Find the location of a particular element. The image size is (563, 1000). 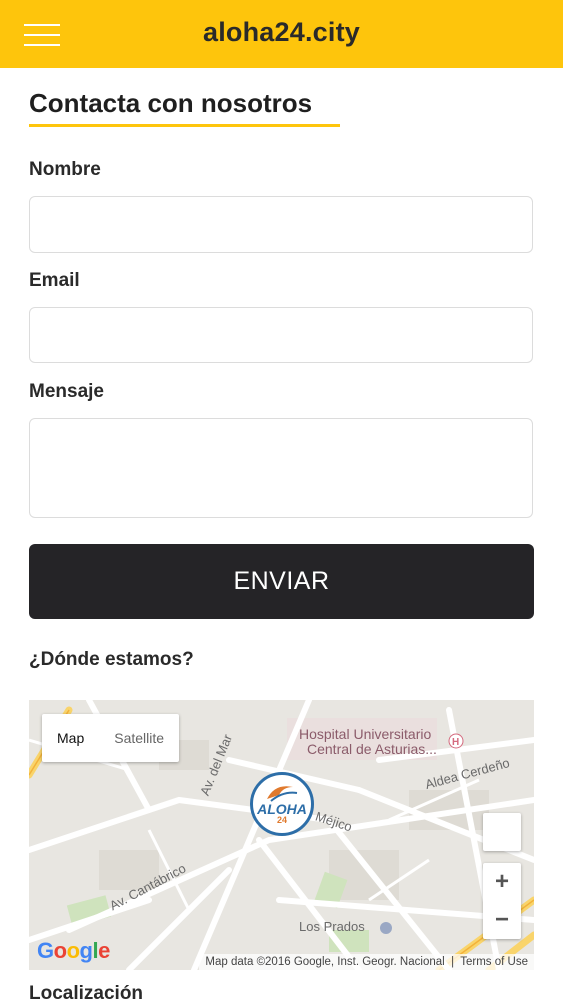

title-underline is located at coordinates (184, 125).